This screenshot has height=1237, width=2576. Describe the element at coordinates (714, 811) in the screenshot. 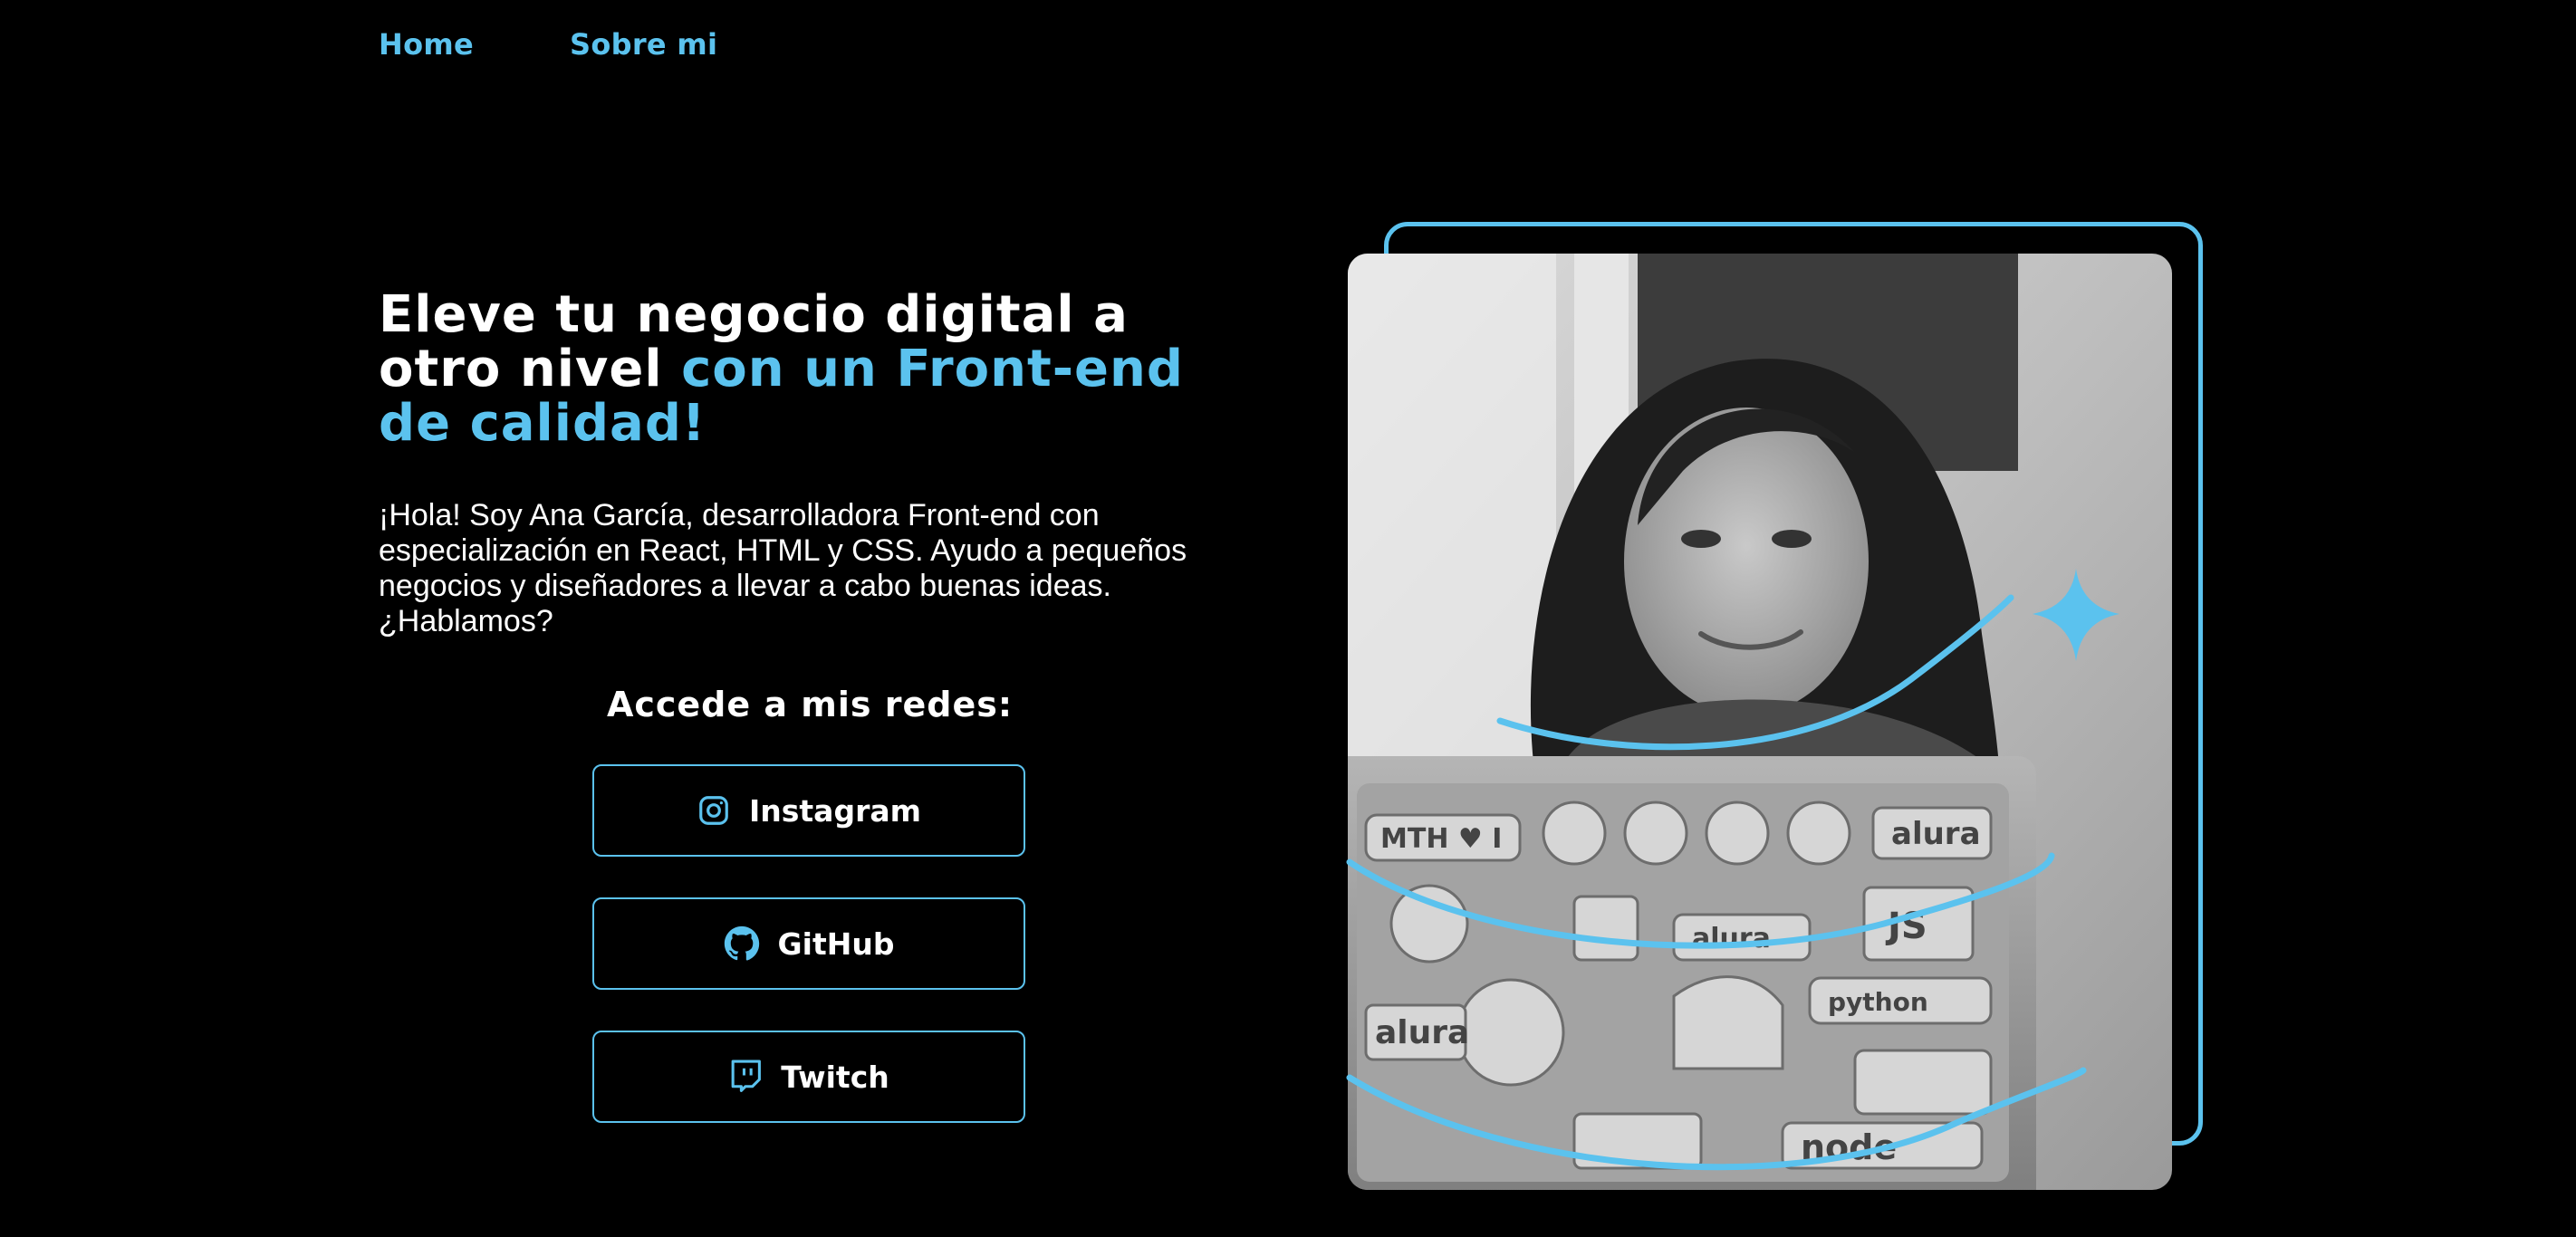

I see `instagram-icon` at that location.